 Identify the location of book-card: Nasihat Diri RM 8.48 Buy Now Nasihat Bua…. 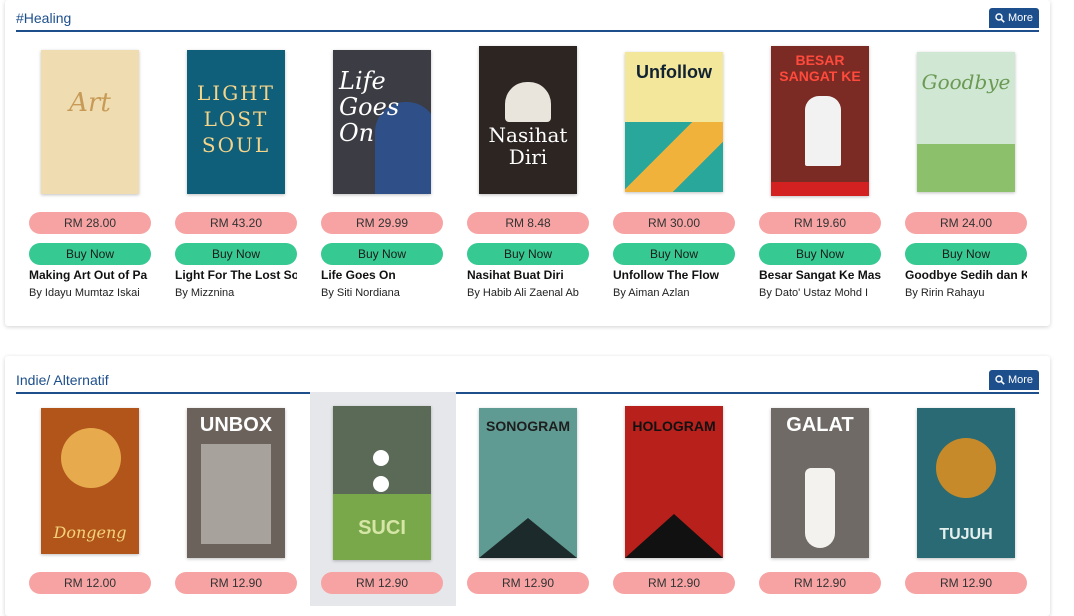
(529, 176).